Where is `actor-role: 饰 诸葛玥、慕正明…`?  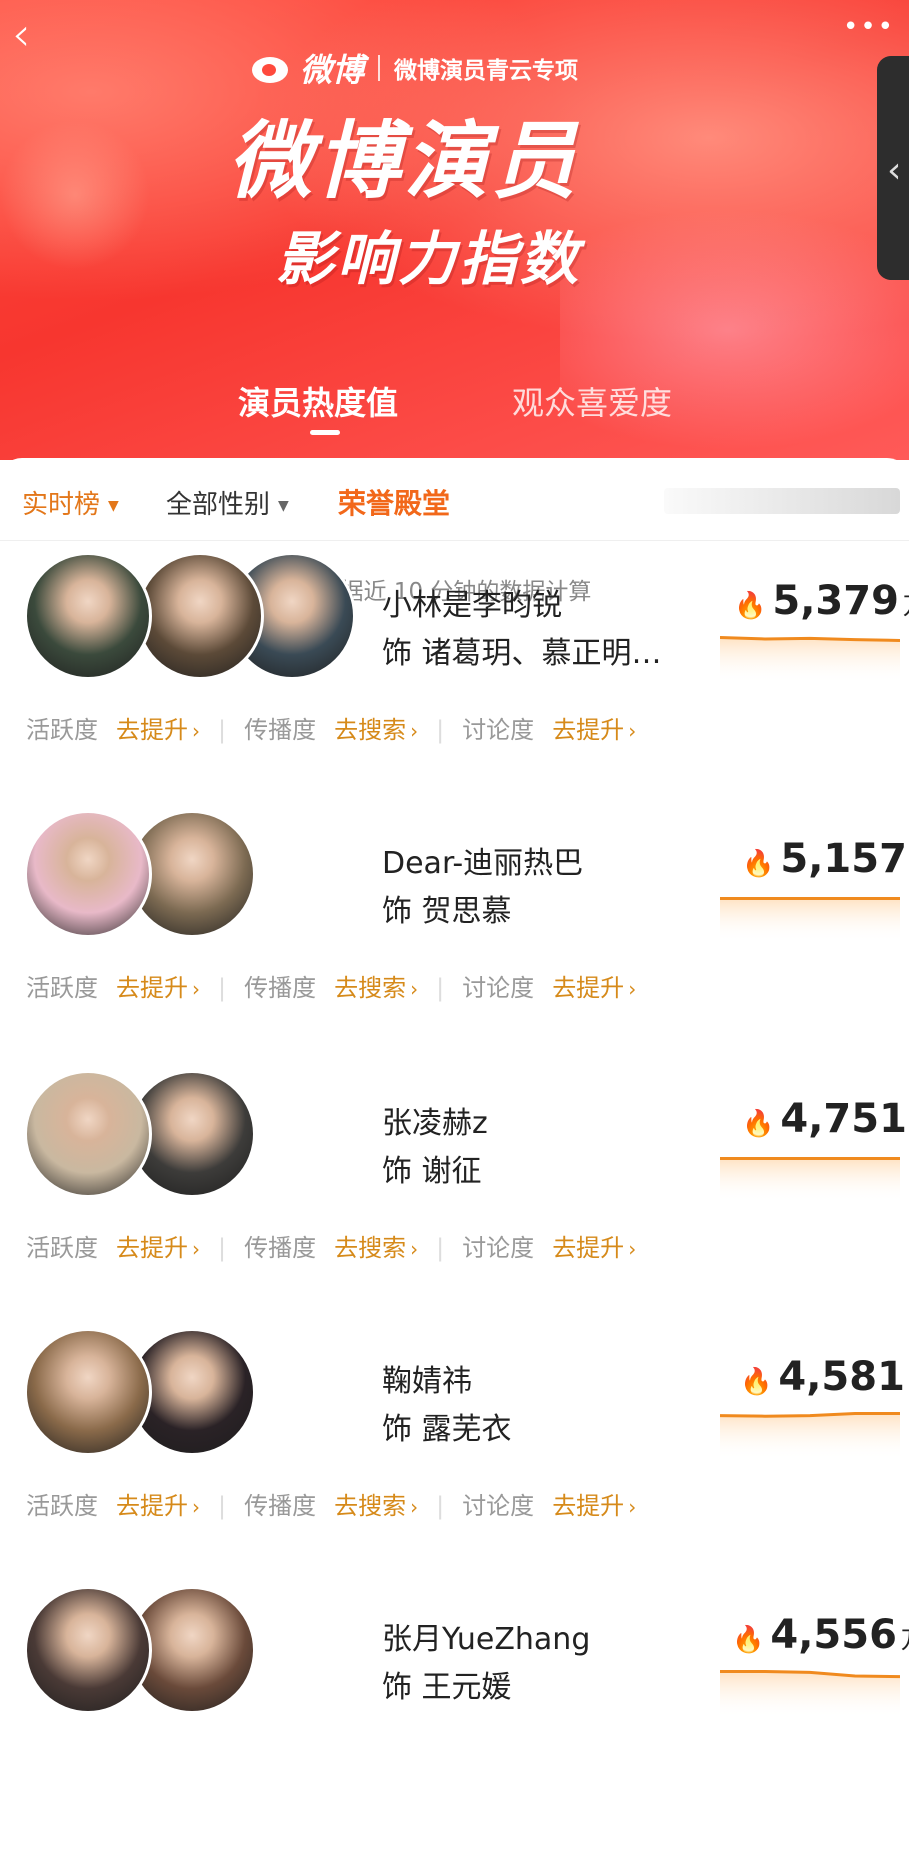
actor-role: 饰 诸葛玥、慕正明… is located at coordinates (522, 653).